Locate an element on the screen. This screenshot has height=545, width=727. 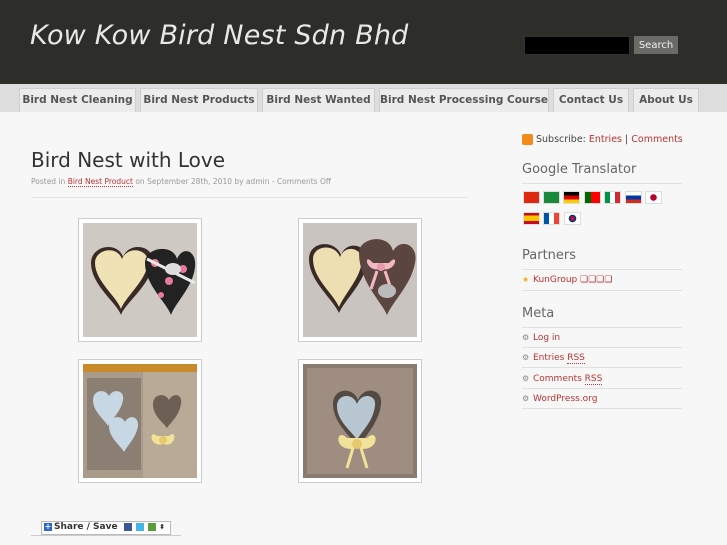
meta-bottom-divider is located at coordinates (602, 408).